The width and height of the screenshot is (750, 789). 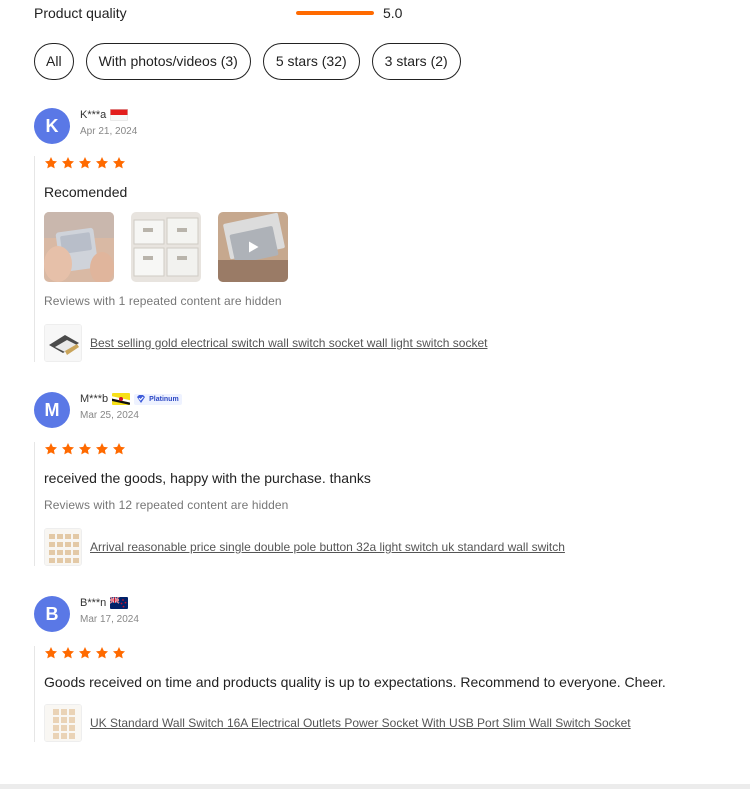 I want to click on diamond-check-icon, so click(x=141, y=399).